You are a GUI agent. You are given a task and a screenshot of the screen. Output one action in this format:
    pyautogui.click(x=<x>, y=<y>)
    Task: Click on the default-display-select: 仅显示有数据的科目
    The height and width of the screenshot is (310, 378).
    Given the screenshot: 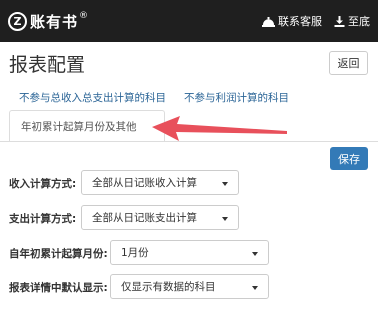 What is the action you would take?
    pyautogui.click(x=189, y=286)
    